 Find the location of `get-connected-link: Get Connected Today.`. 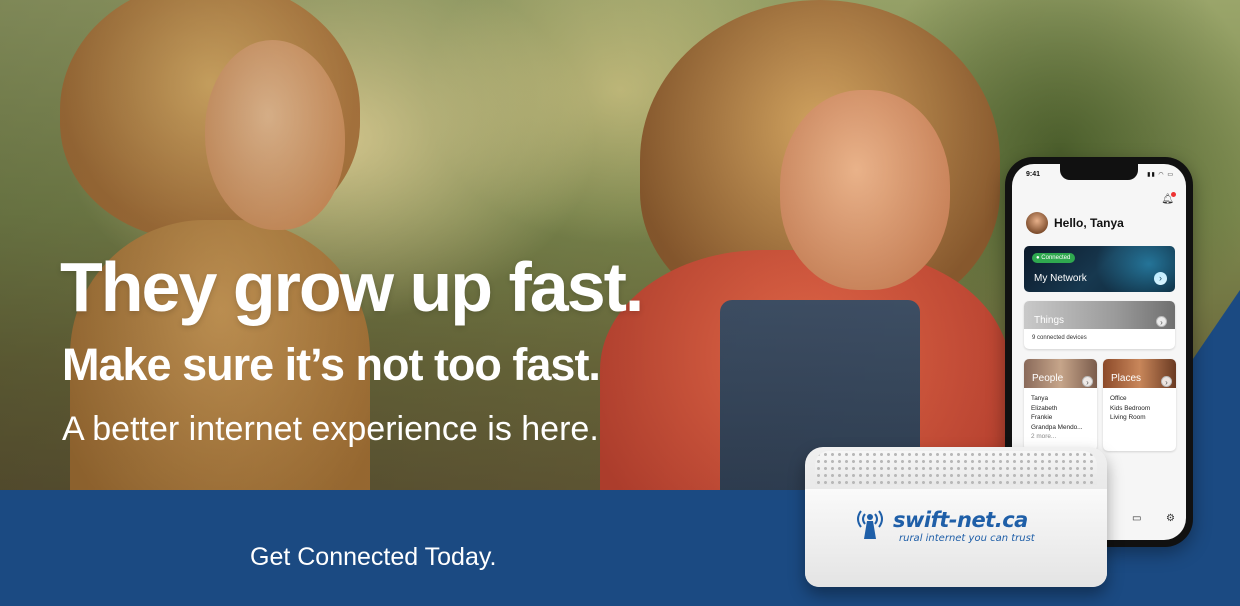

get-connected-link: Get Connected Today. is located at coordinates (373, 557).